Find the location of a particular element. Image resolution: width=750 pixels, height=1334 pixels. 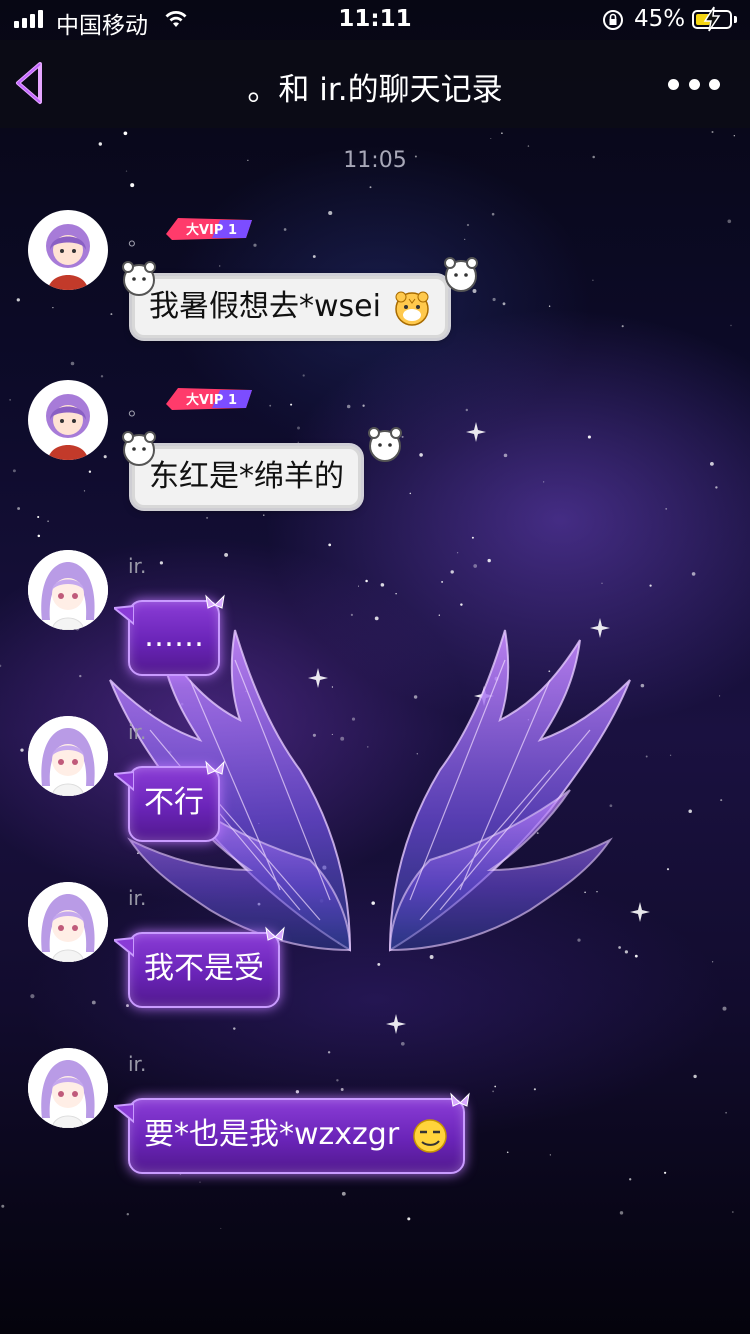

message-bubble: 我不是受 is located at coordinates (199, 967).